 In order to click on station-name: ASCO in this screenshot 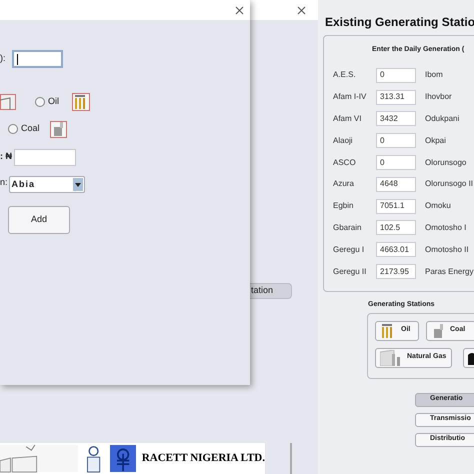, I will do `click(345, 162)`.